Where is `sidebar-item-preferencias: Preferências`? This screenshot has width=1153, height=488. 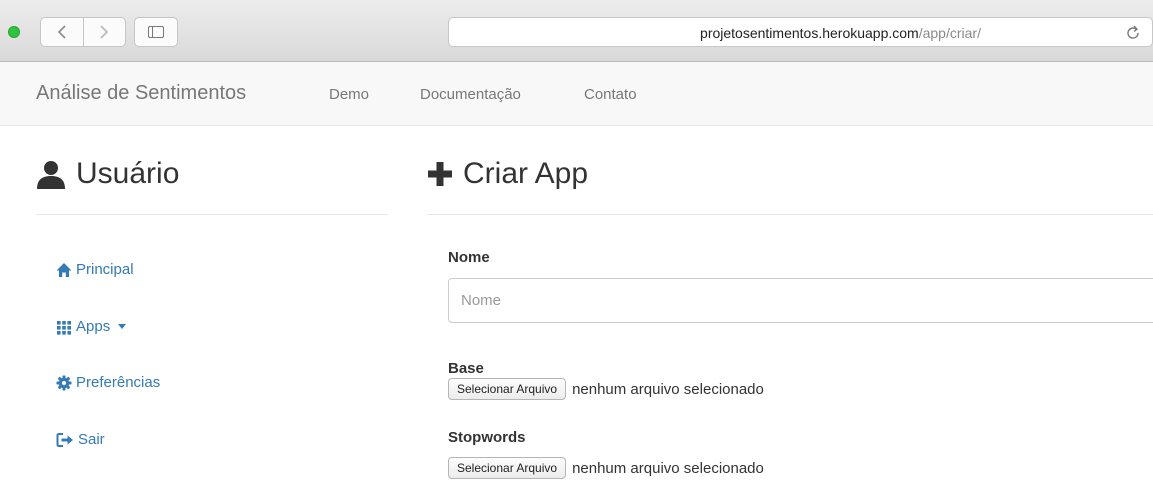 sidebar-item-preferencias: Preferências is located at coordinates (108, 382).